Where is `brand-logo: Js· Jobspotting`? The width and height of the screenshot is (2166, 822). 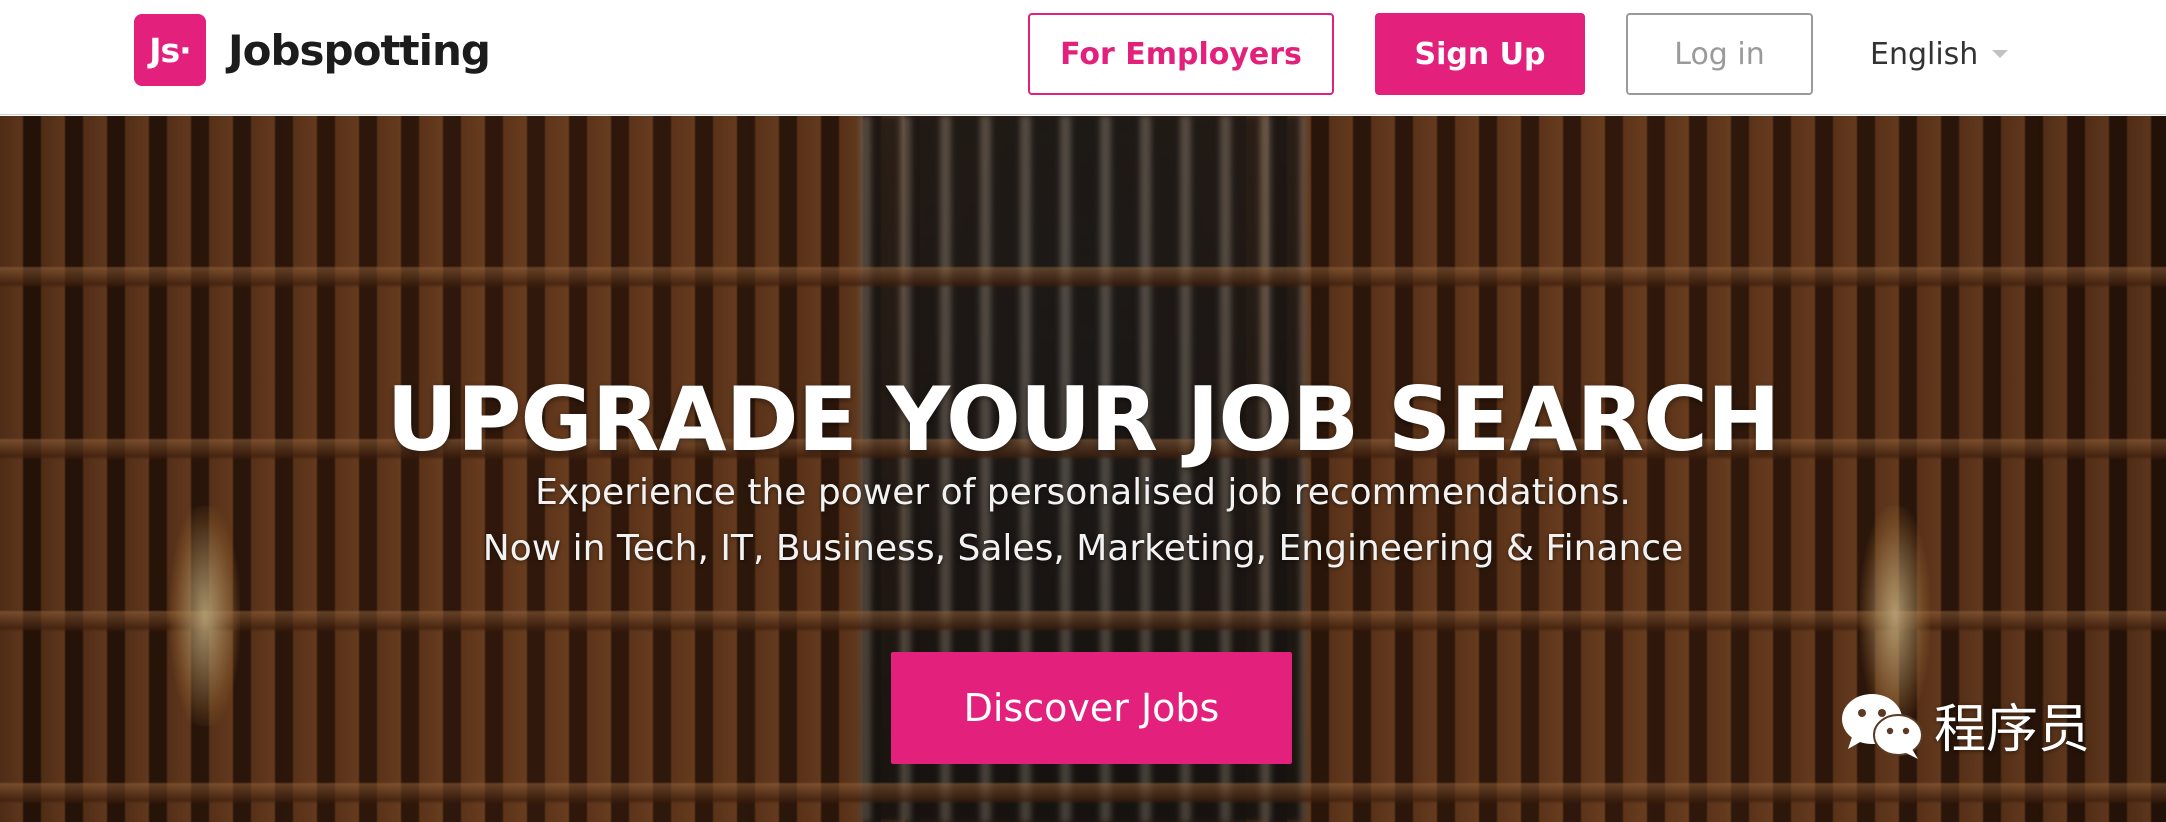 brand-logo: Js· Jobspotting is located at coordinates (312, 50).